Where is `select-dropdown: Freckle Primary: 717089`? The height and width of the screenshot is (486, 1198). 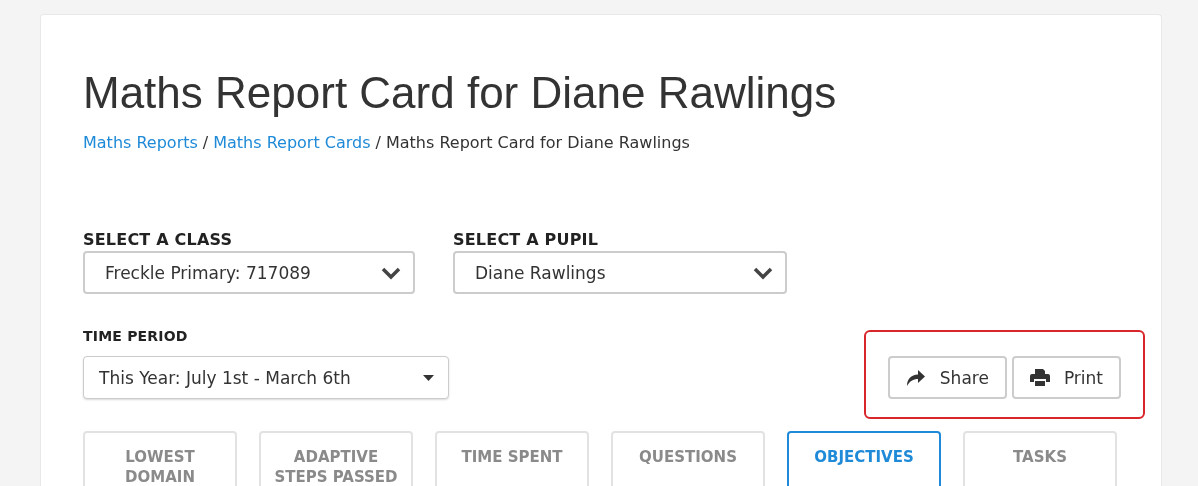
select-dropdown: Freckle Primary: 717089 is located at coordinates (249, 272).